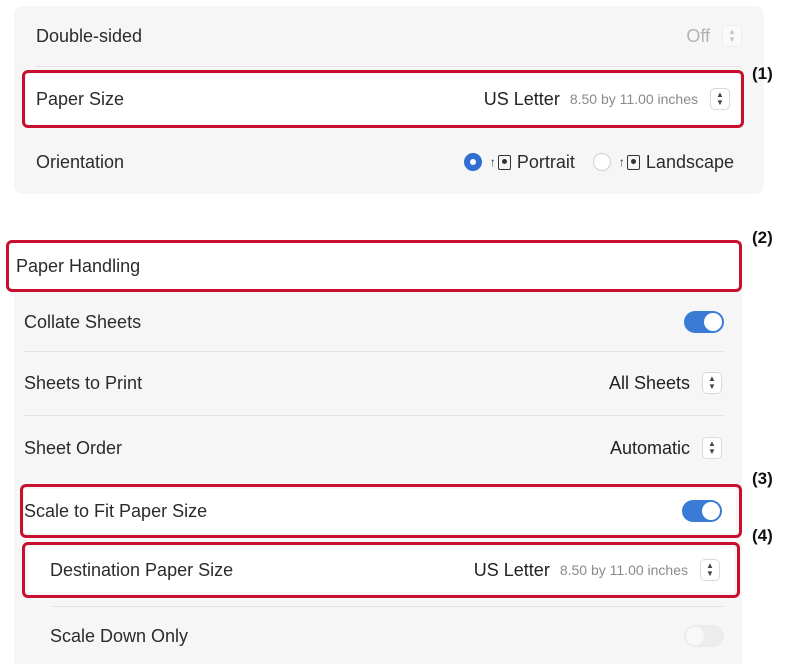  I want to click on portrait-orientation-icon: ↑, so click(500, 162).